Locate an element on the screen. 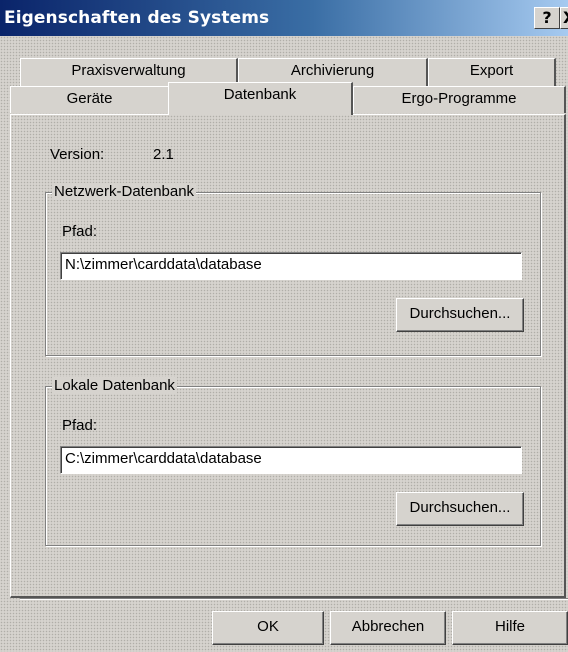  tab-export: Export is located at coordinates (492, 72).